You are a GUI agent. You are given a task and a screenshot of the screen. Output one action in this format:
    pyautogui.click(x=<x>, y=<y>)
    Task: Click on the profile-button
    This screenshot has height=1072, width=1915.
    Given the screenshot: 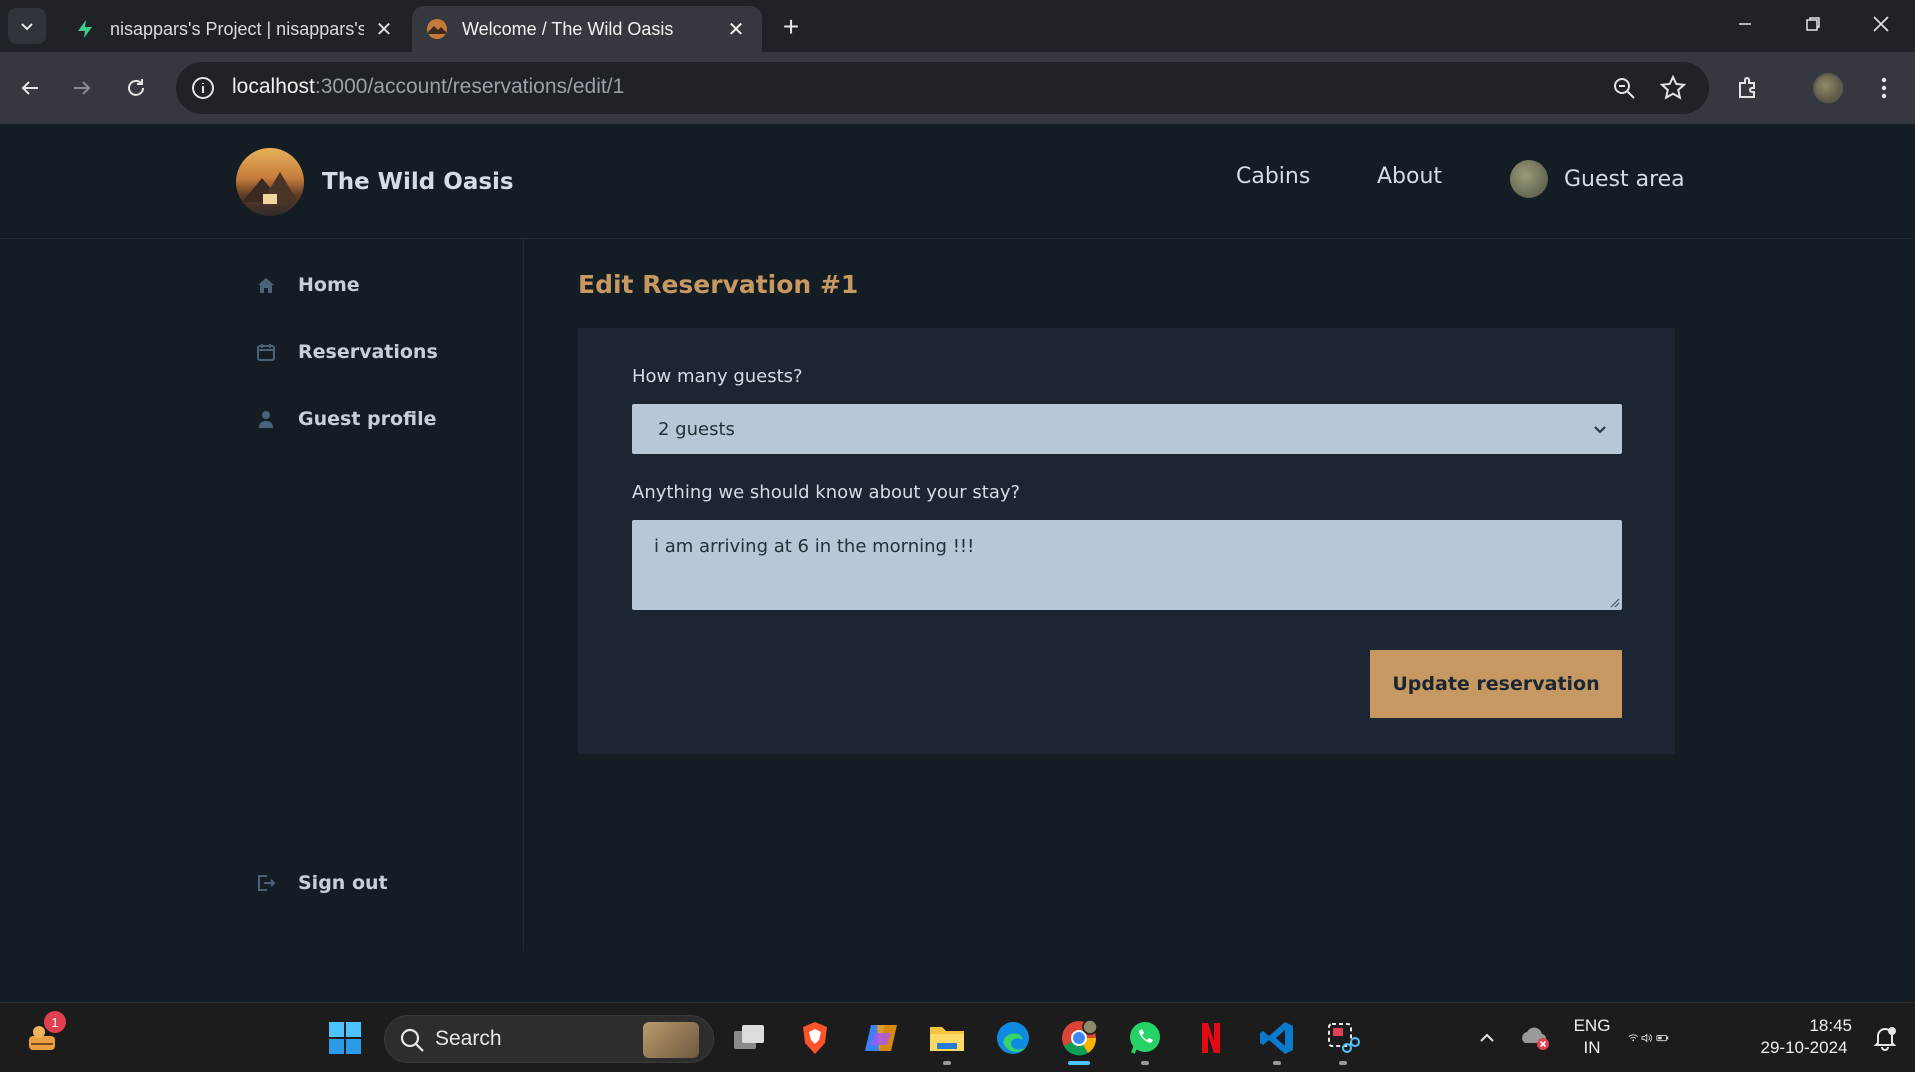 What is the action you would take?
    pyautogui.click(x=1828, y=88)
    